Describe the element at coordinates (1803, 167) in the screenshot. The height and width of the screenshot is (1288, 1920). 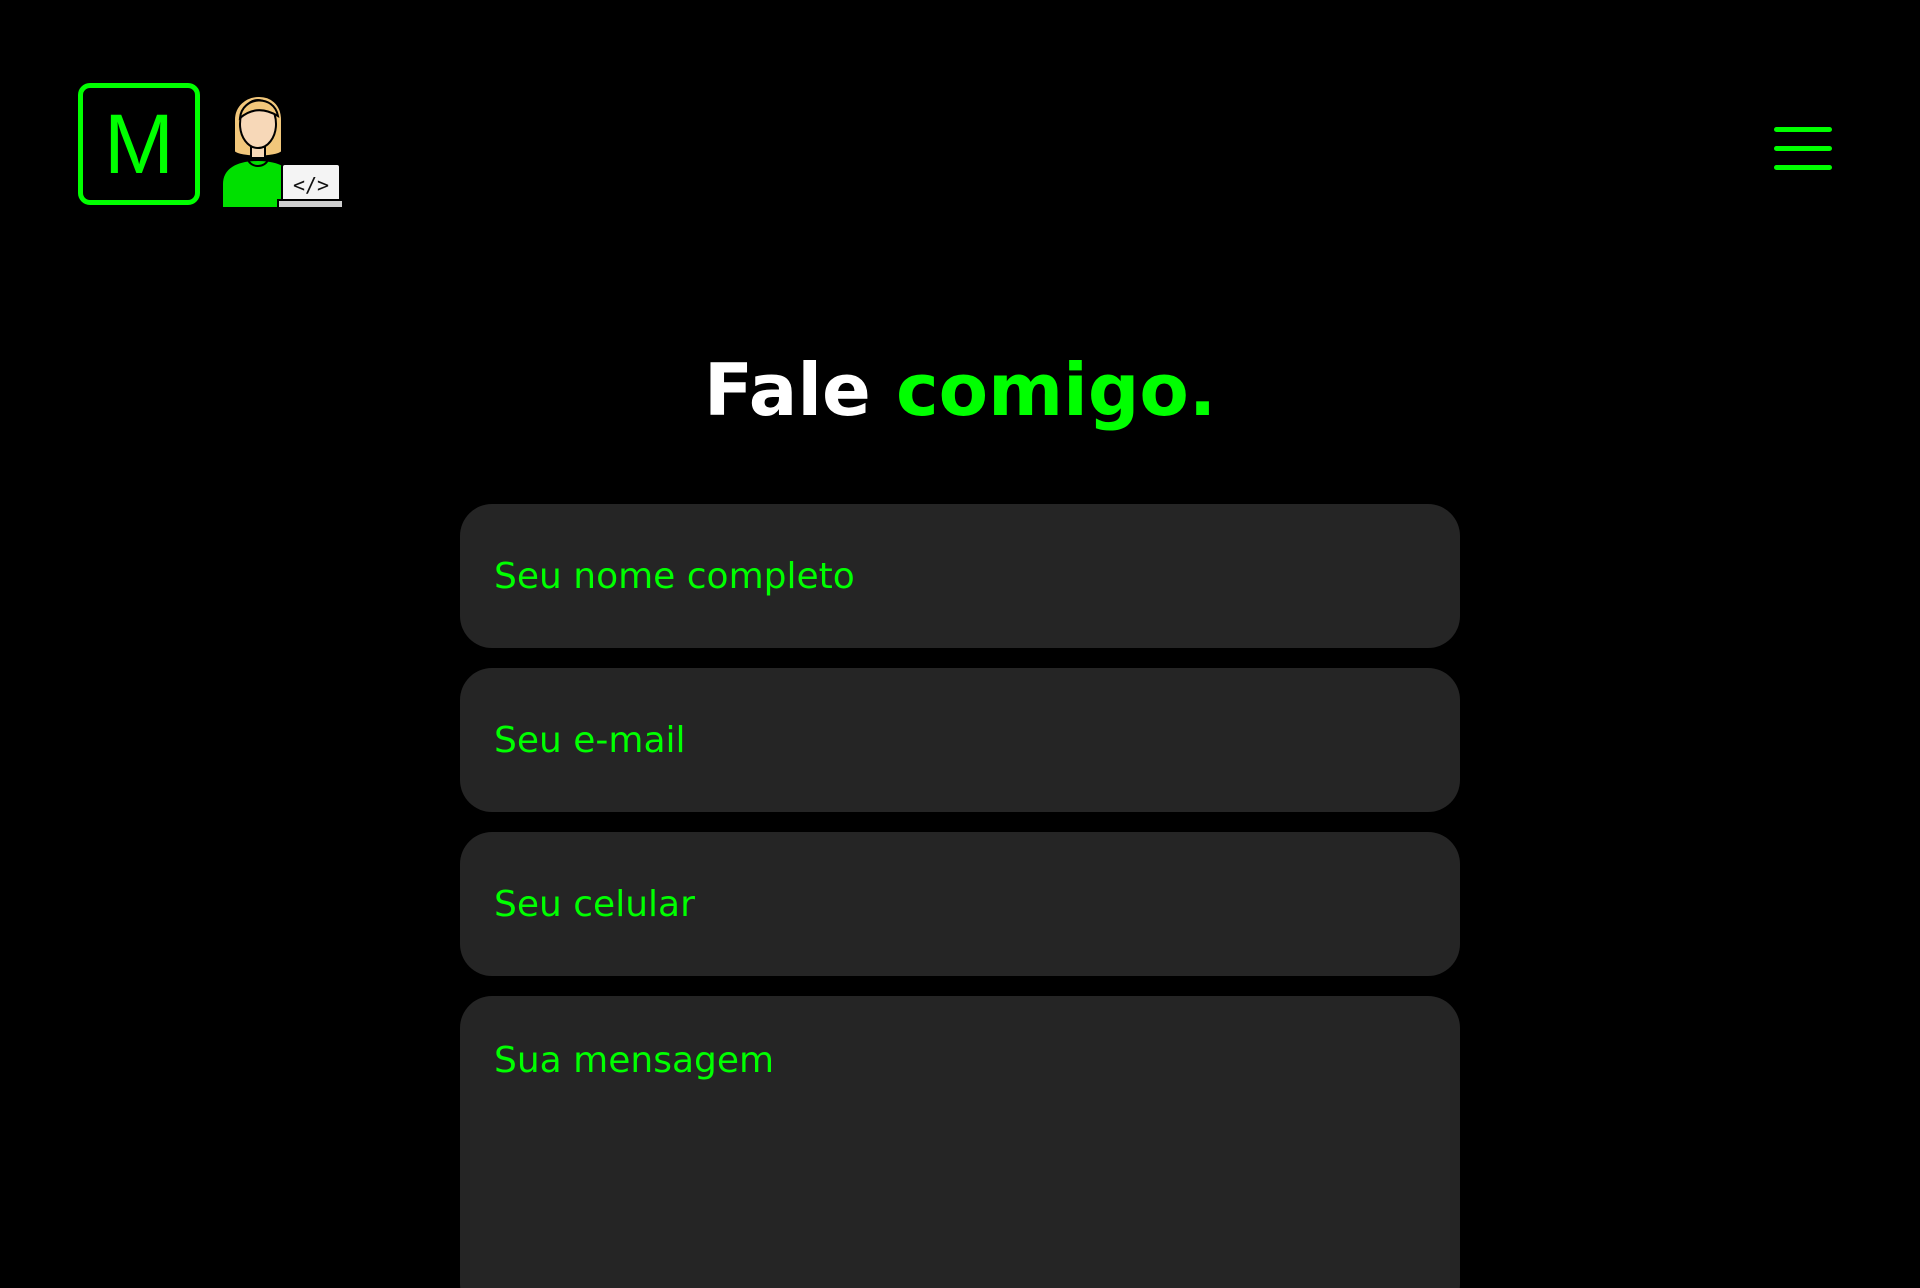
I see `menu-bar-bottom` at that location.